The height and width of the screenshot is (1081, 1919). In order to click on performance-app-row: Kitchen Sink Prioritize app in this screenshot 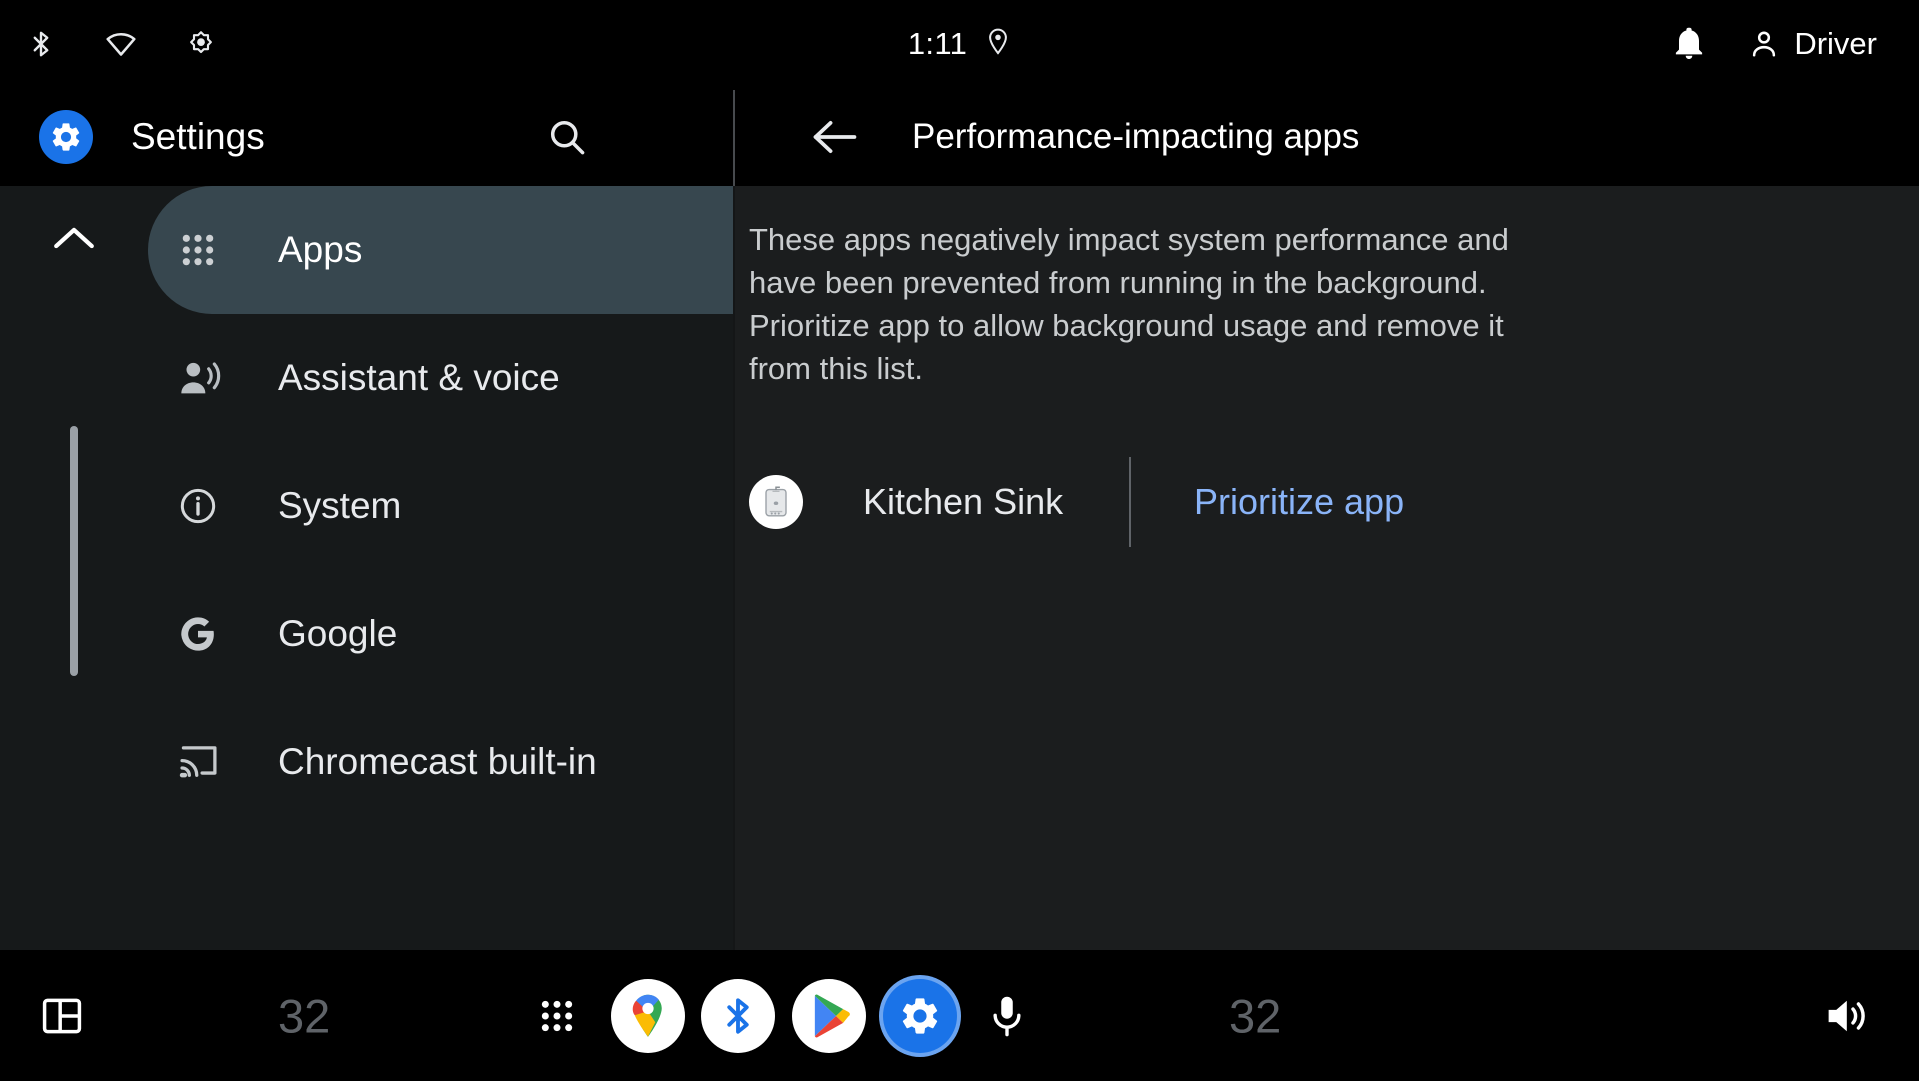, I will do `click(1274, 502)`.